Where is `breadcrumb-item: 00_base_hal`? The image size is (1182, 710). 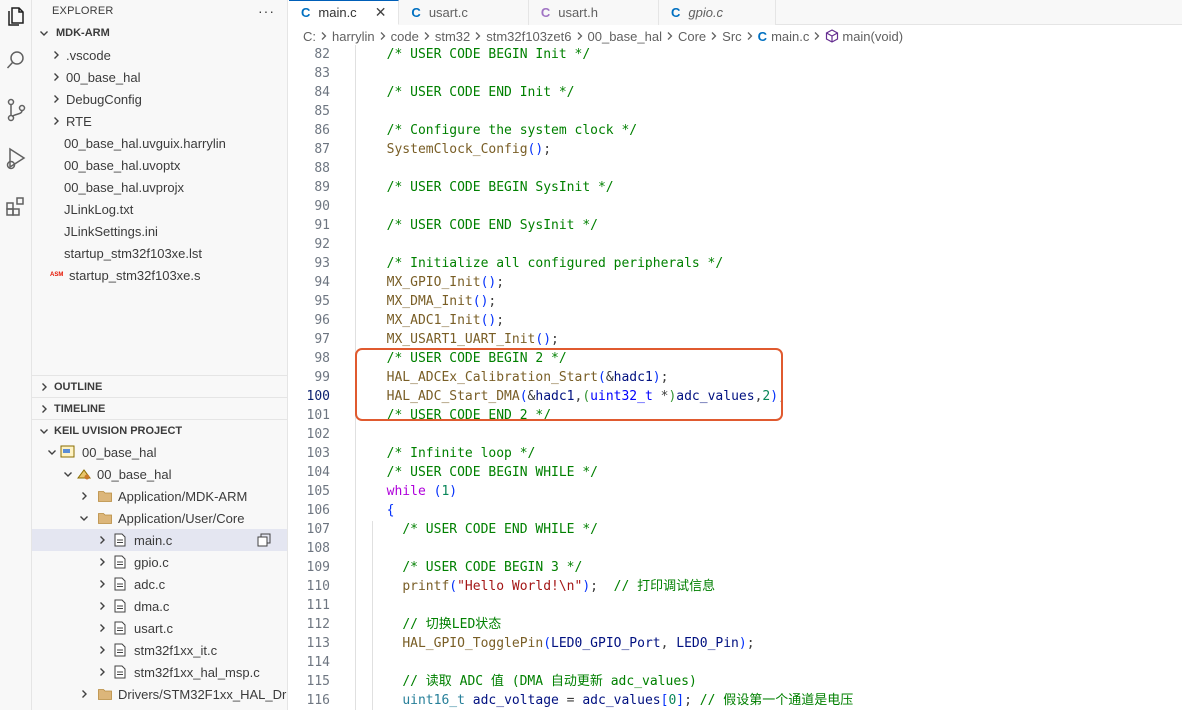
breadcrumb-item: 00_base_hal is located at coordinates (625, 36).